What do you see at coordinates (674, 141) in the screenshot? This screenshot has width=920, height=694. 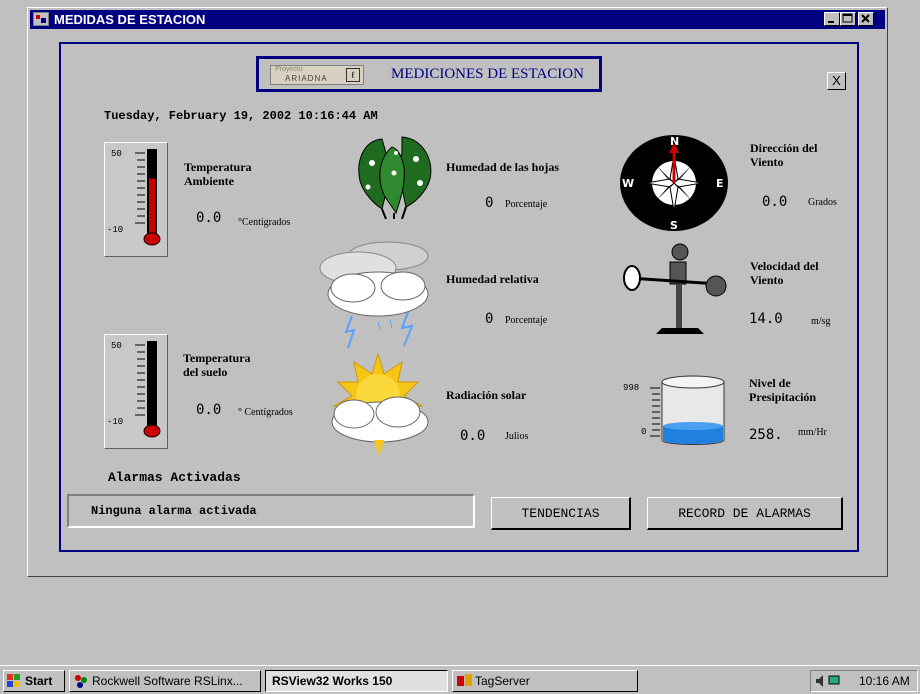 I see `svg-text: N` at bounding box center [674, 141].